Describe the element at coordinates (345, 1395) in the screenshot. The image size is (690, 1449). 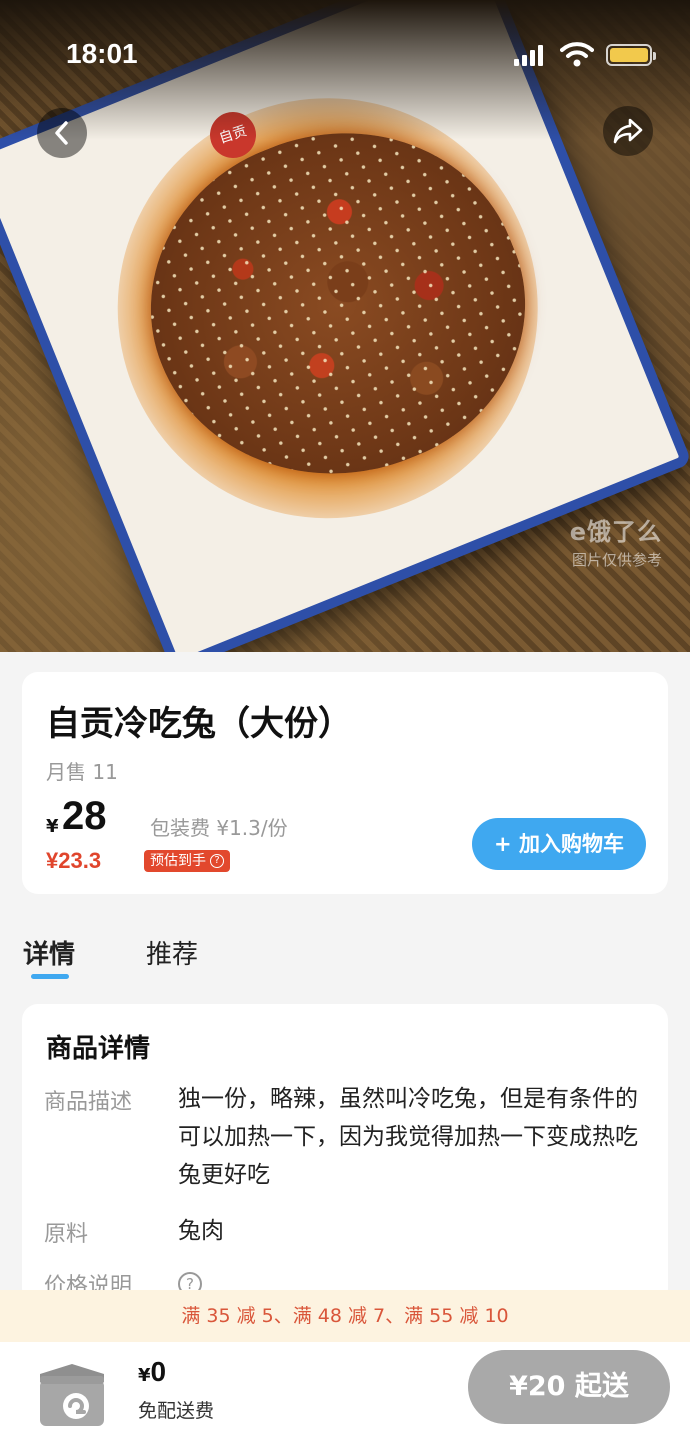
I see `cart-bar: ¥0 免配送费 ¥20 起送` at that location.